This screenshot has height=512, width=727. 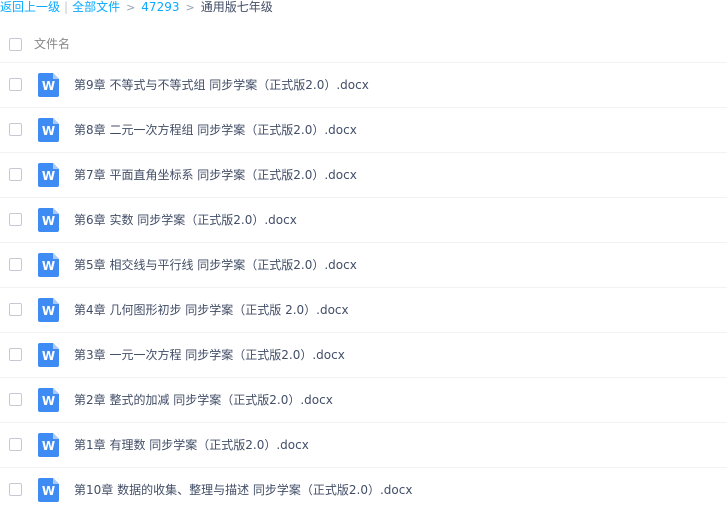 I want to click on file-name: 第10章 数据的收集、整理与描述 同步学案（正式版2.0）.docx, so click(x=243, y=490).